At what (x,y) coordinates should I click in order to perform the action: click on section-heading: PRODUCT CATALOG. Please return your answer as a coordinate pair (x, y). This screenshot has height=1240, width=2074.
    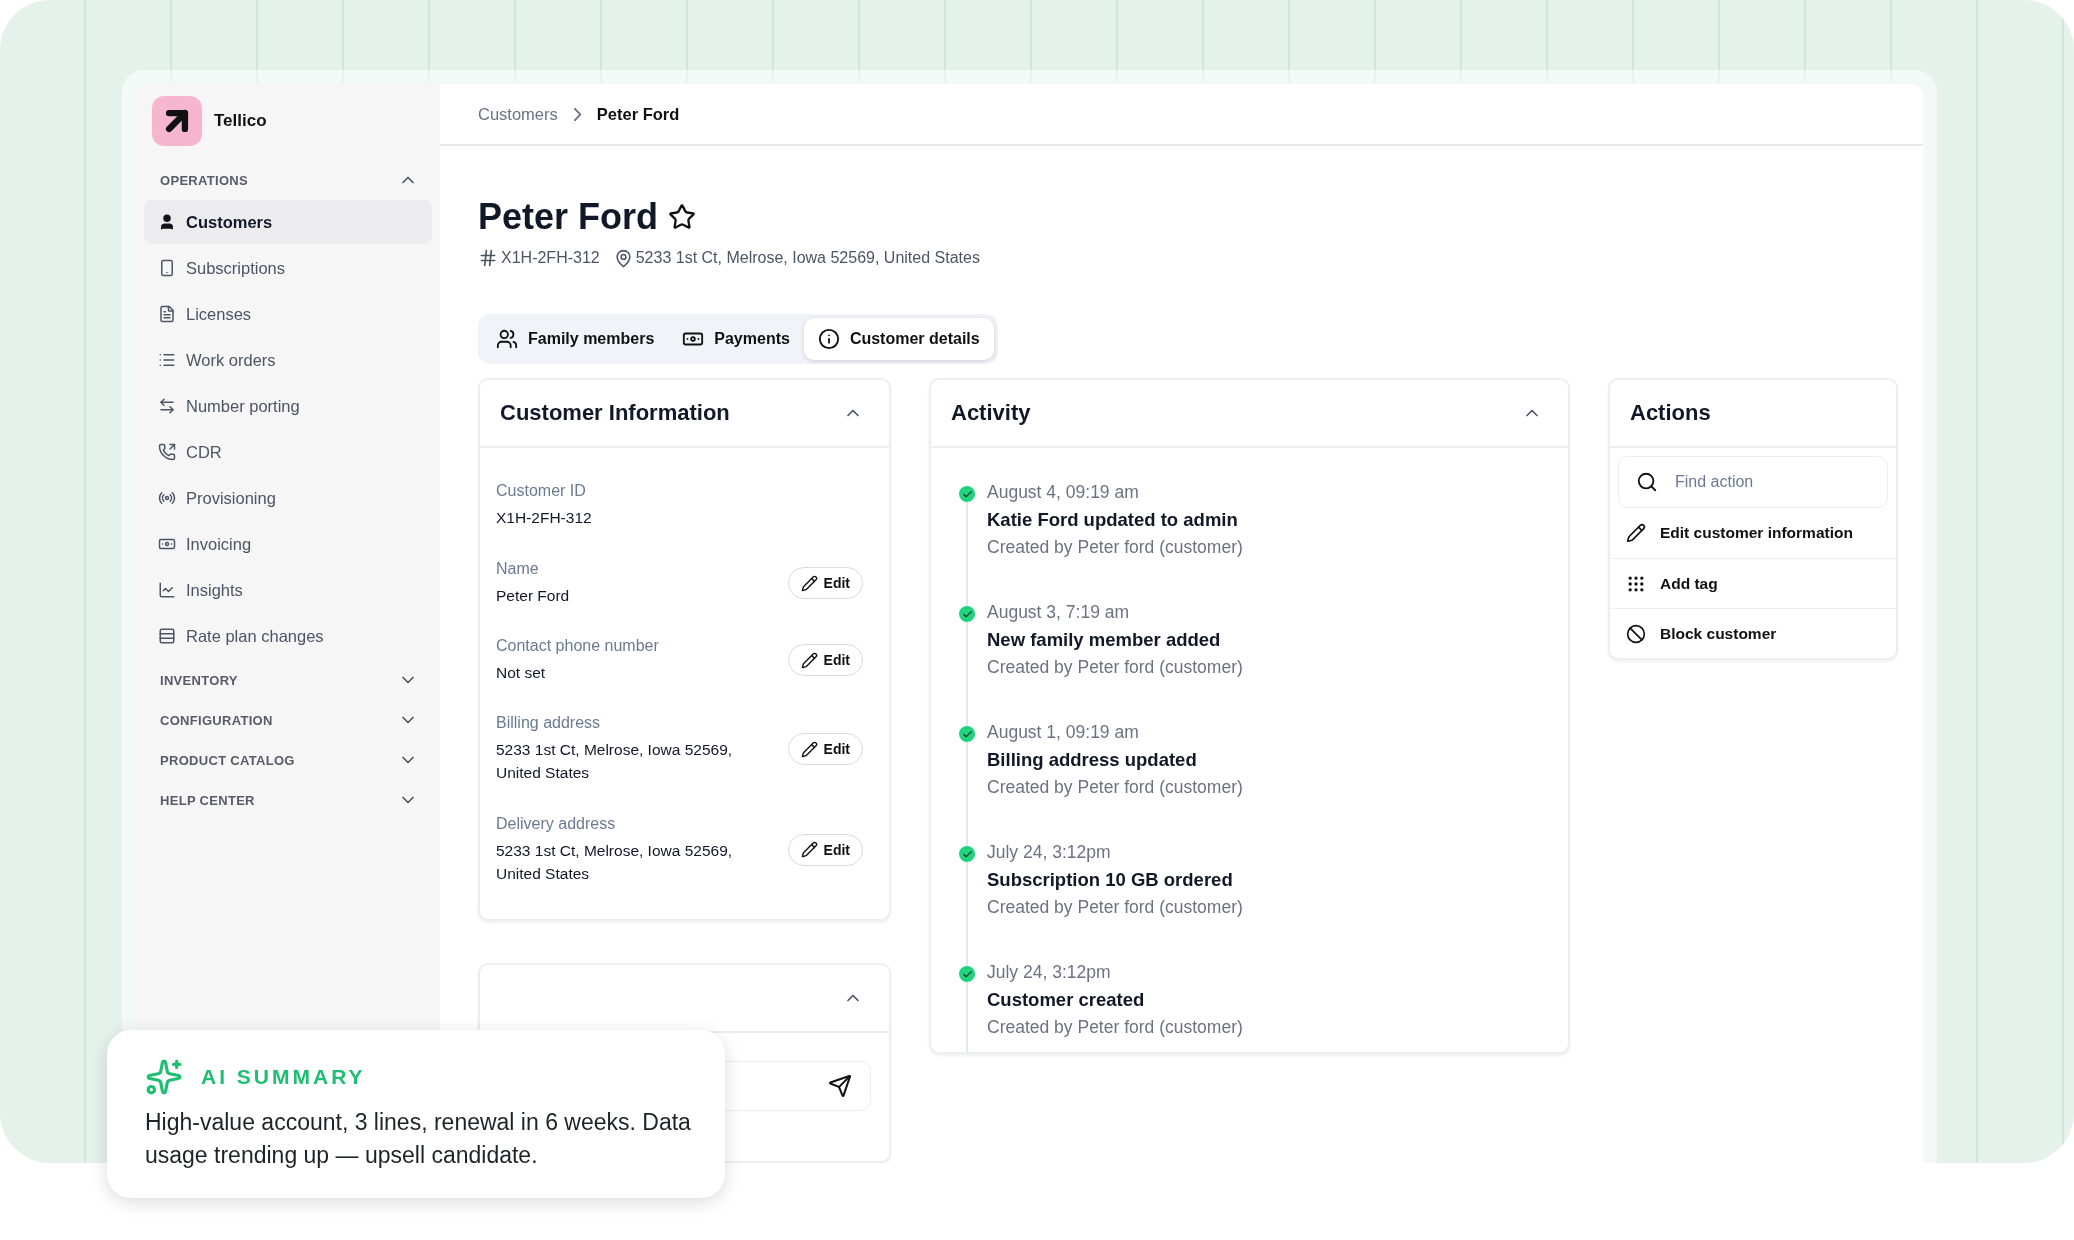
    Looking at the image, I should click on (227, 760).